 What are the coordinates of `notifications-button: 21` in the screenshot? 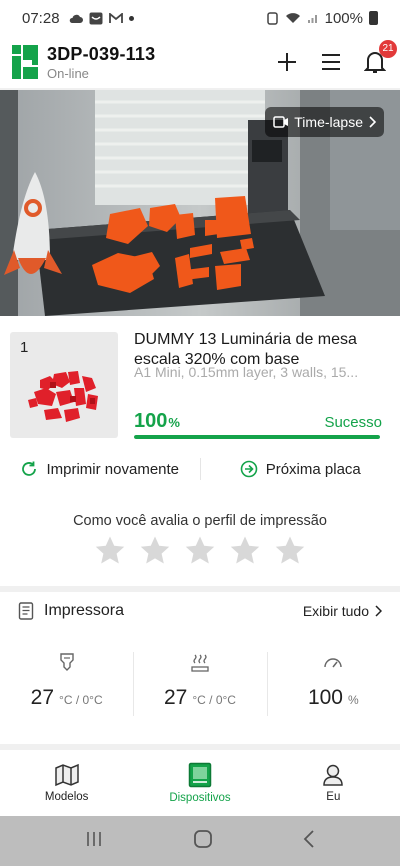 It's located at (379, 57).